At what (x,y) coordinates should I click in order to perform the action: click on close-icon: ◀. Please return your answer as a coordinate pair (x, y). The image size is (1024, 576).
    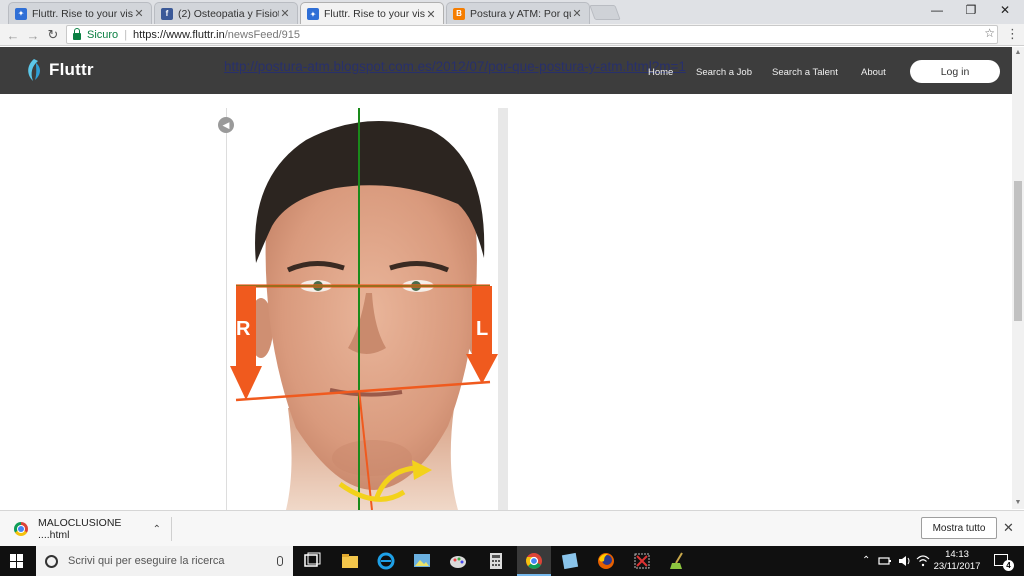
    Looking at the image, I should click on (226, 125).